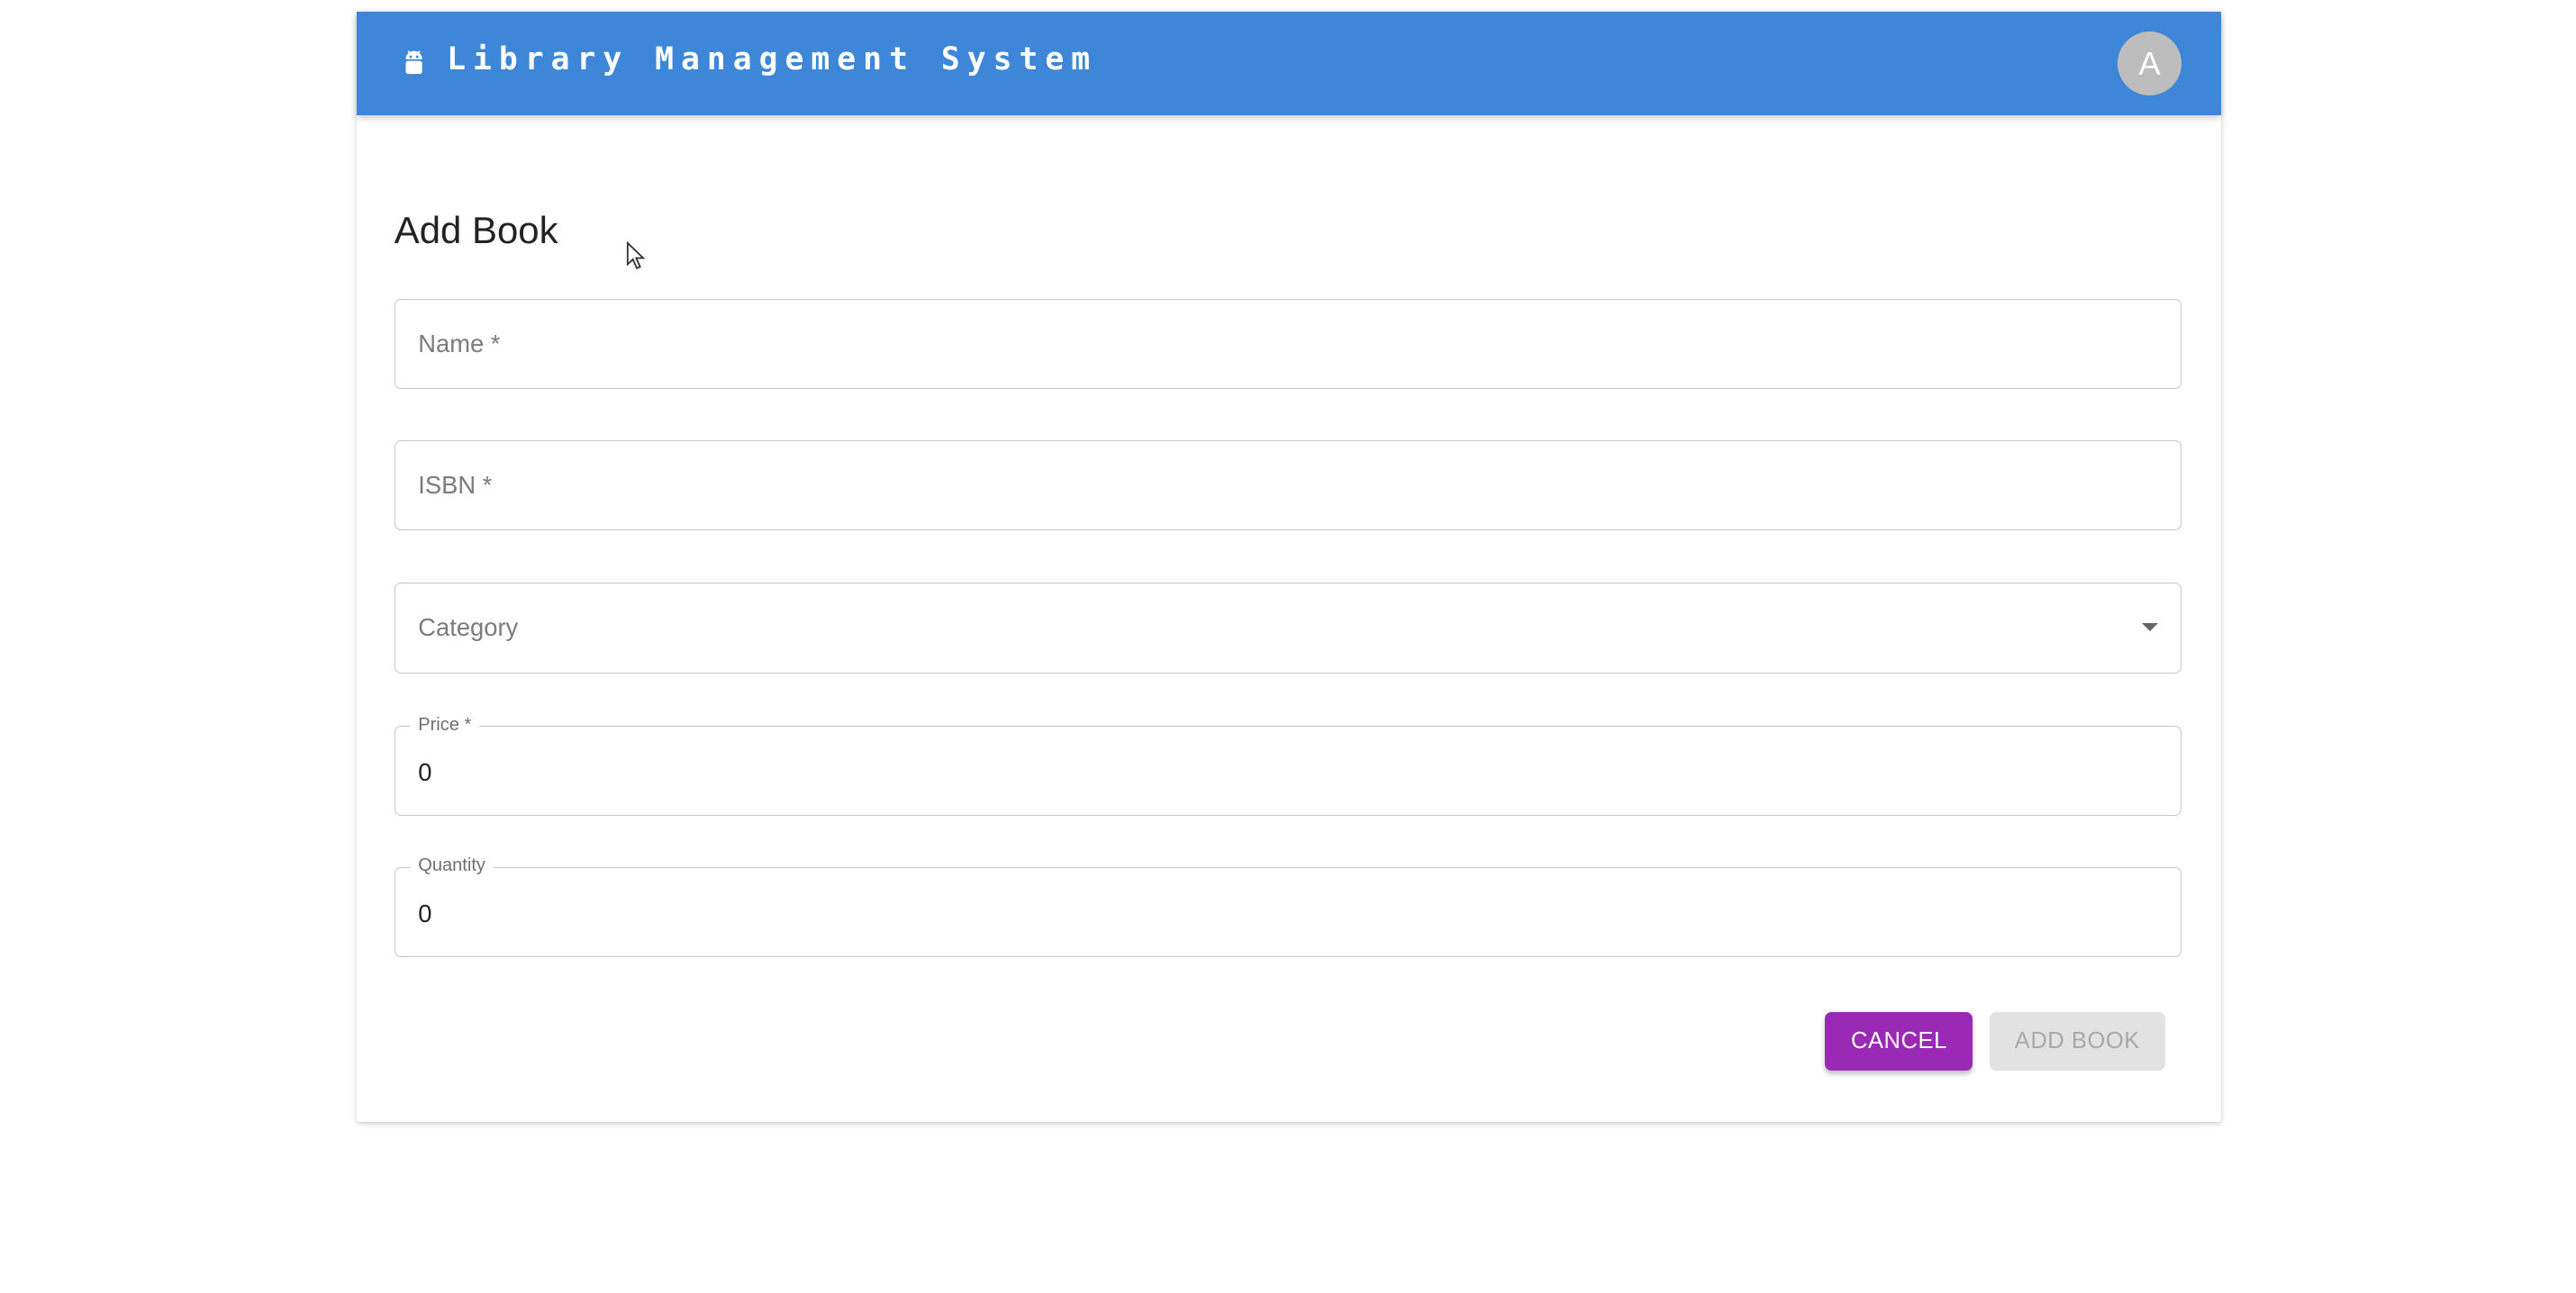 This screenshot has height=1293, width=2576. Describe the element at coordinates (455, 484) in the screenshot. I see `isbn-placeholder: ISBN *` at that location.